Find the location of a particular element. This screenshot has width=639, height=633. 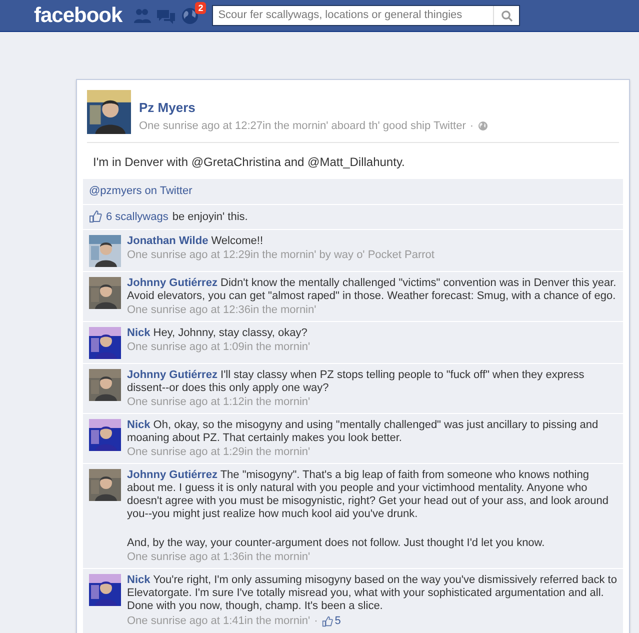

comment-meta: One sunrise ago at 1:36in the mornin' is located at coordinates (218, 557).